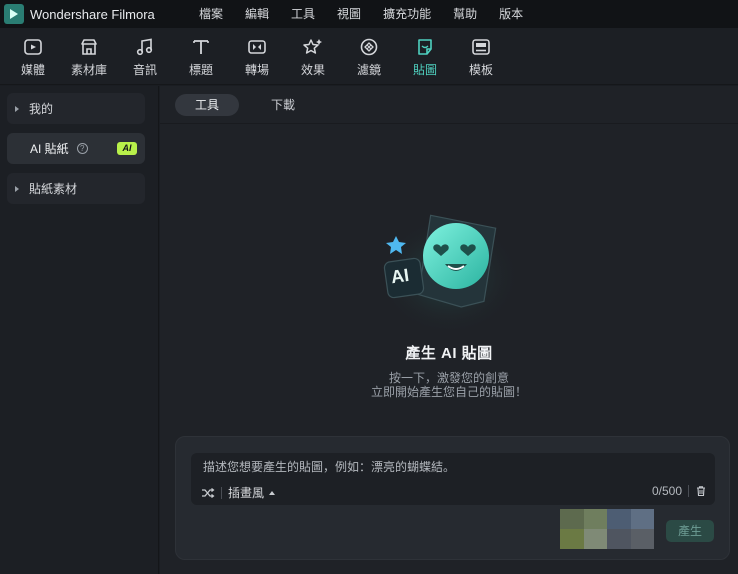 The width and height of the screenshot is (738, 574). Describe the element at coordinates (481, 47) in the screenshot. I see `templates-icon` at that location.